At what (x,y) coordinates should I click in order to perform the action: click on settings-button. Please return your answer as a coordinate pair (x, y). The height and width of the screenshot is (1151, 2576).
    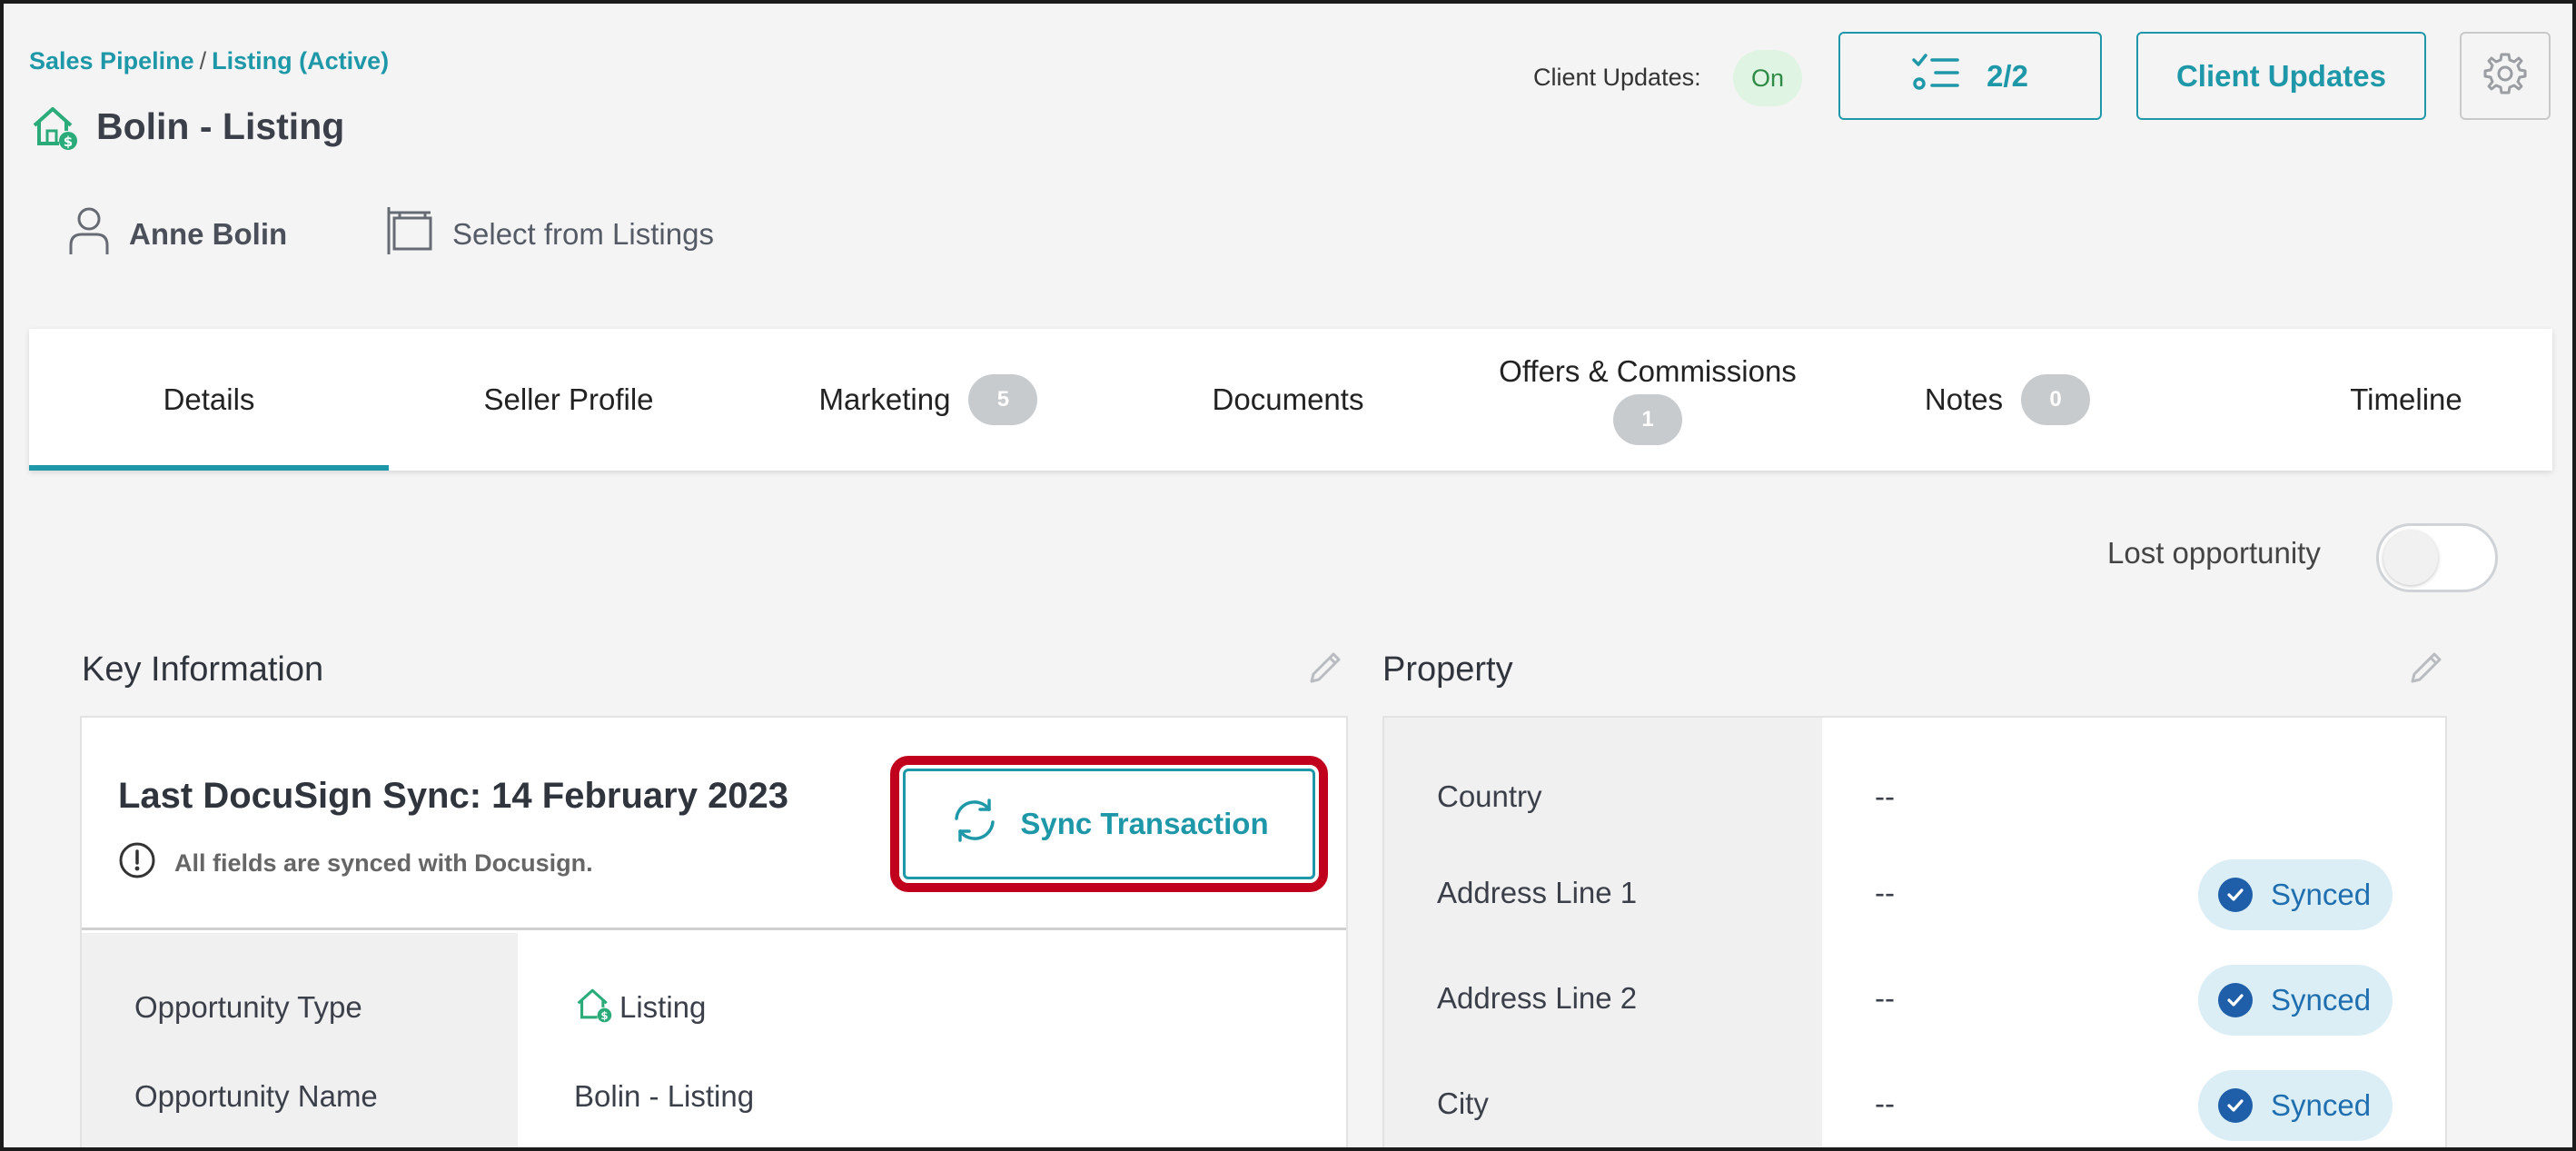
    Looking at the image, I should click on (2505, 76).